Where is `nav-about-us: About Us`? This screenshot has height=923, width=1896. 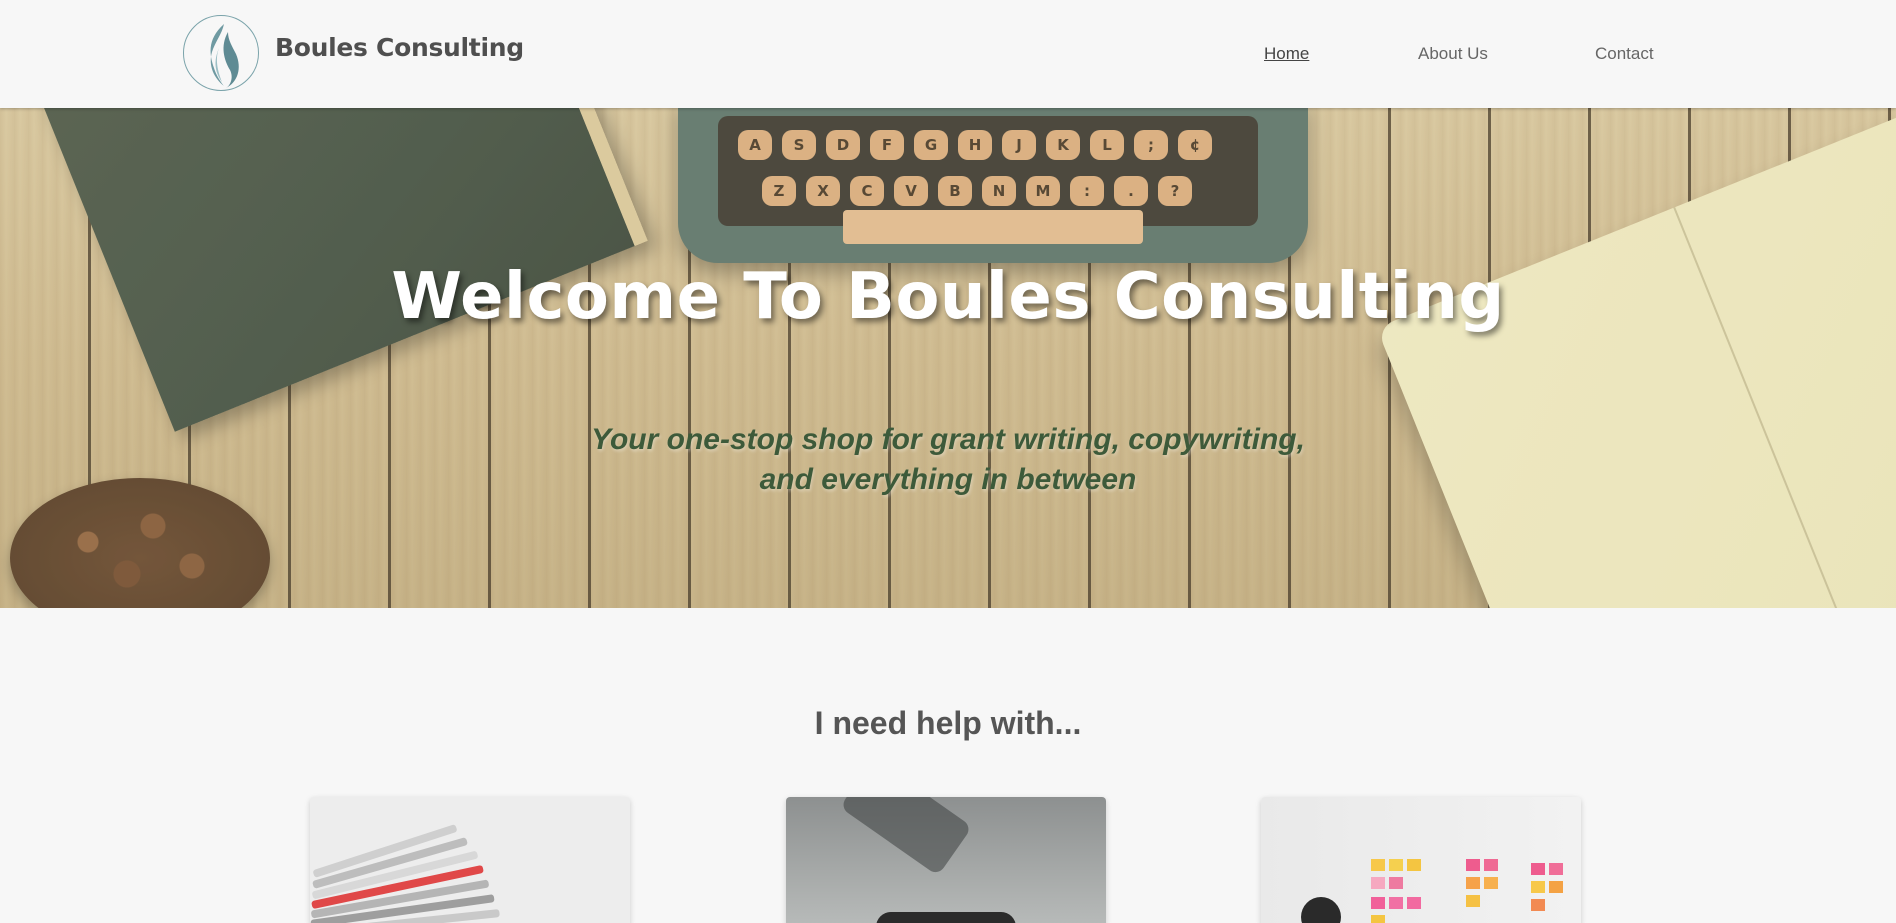 nav-about-us: About Us is located at coordinates (1453, 54).